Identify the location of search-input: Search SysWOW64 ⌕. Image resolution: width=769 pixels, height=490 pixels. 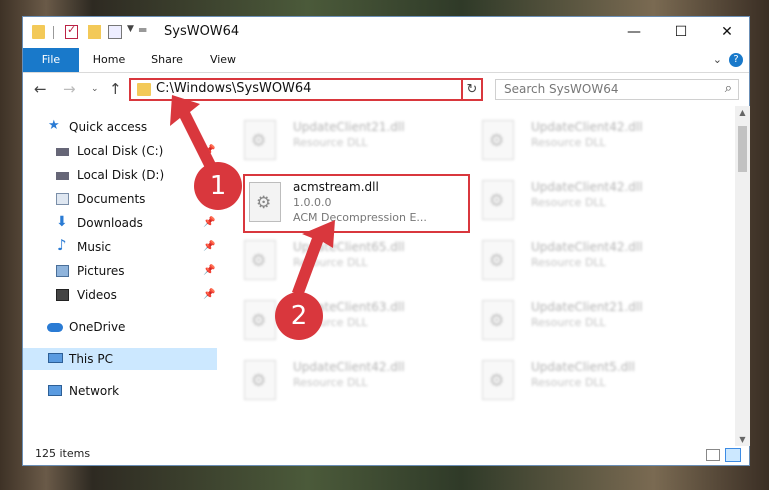
(617, 89).